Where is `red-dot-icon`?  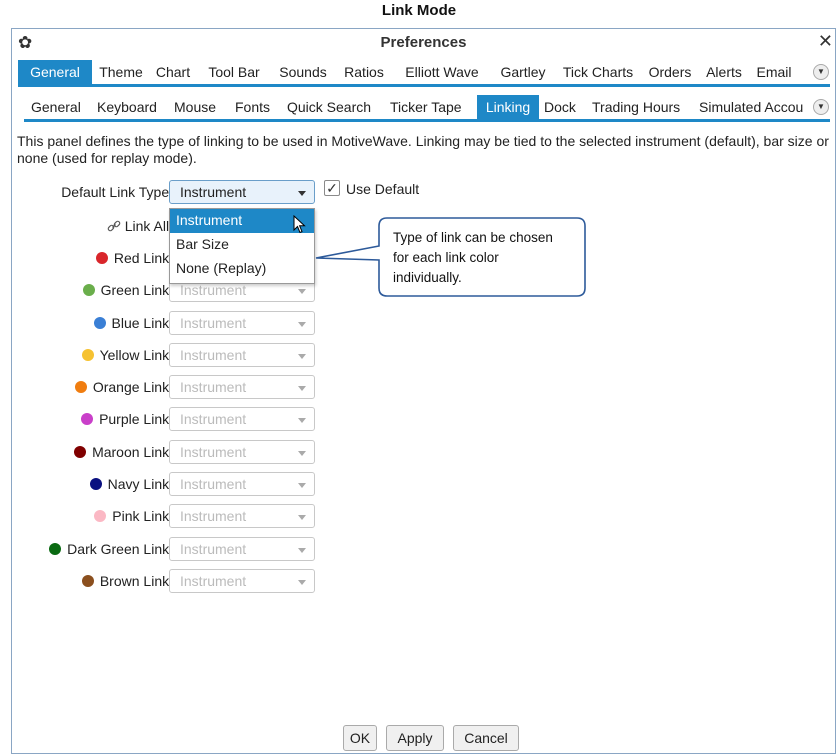
red-dot-icon is located at coordinates (101, 258).